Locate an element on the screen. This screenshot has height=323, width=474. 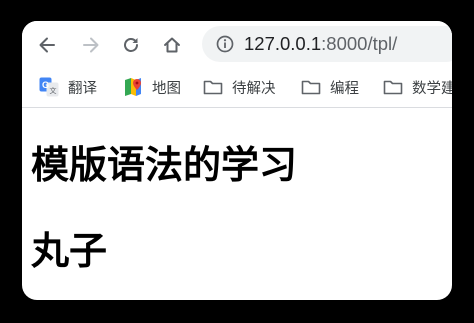
info-icon is located at coordinates (225, 44).